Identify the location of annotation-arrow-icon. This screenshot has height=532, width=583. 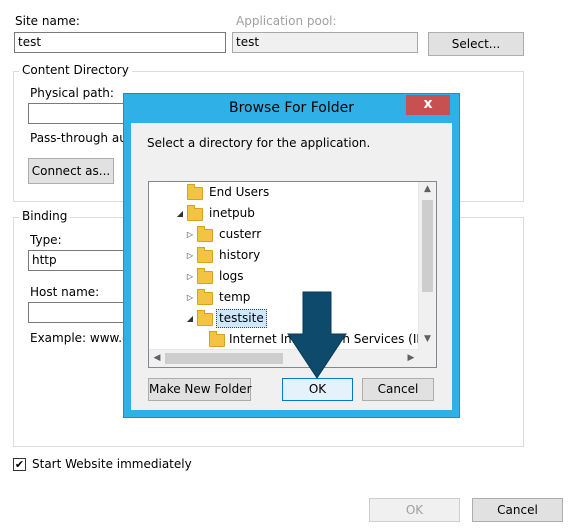
(317, 335).